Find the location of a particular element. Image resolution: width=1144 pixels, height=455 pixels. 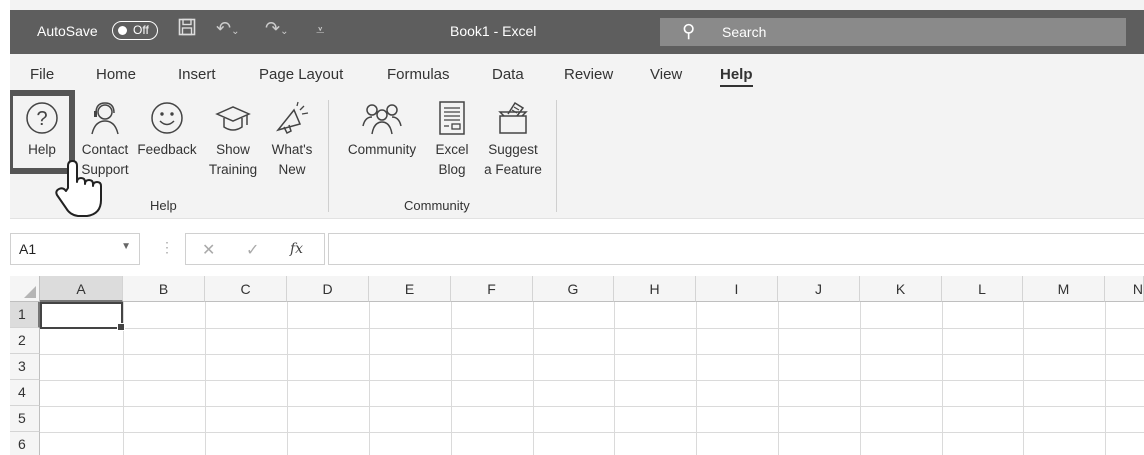

suggestion-box-icon is located at coordinates (513, 117).